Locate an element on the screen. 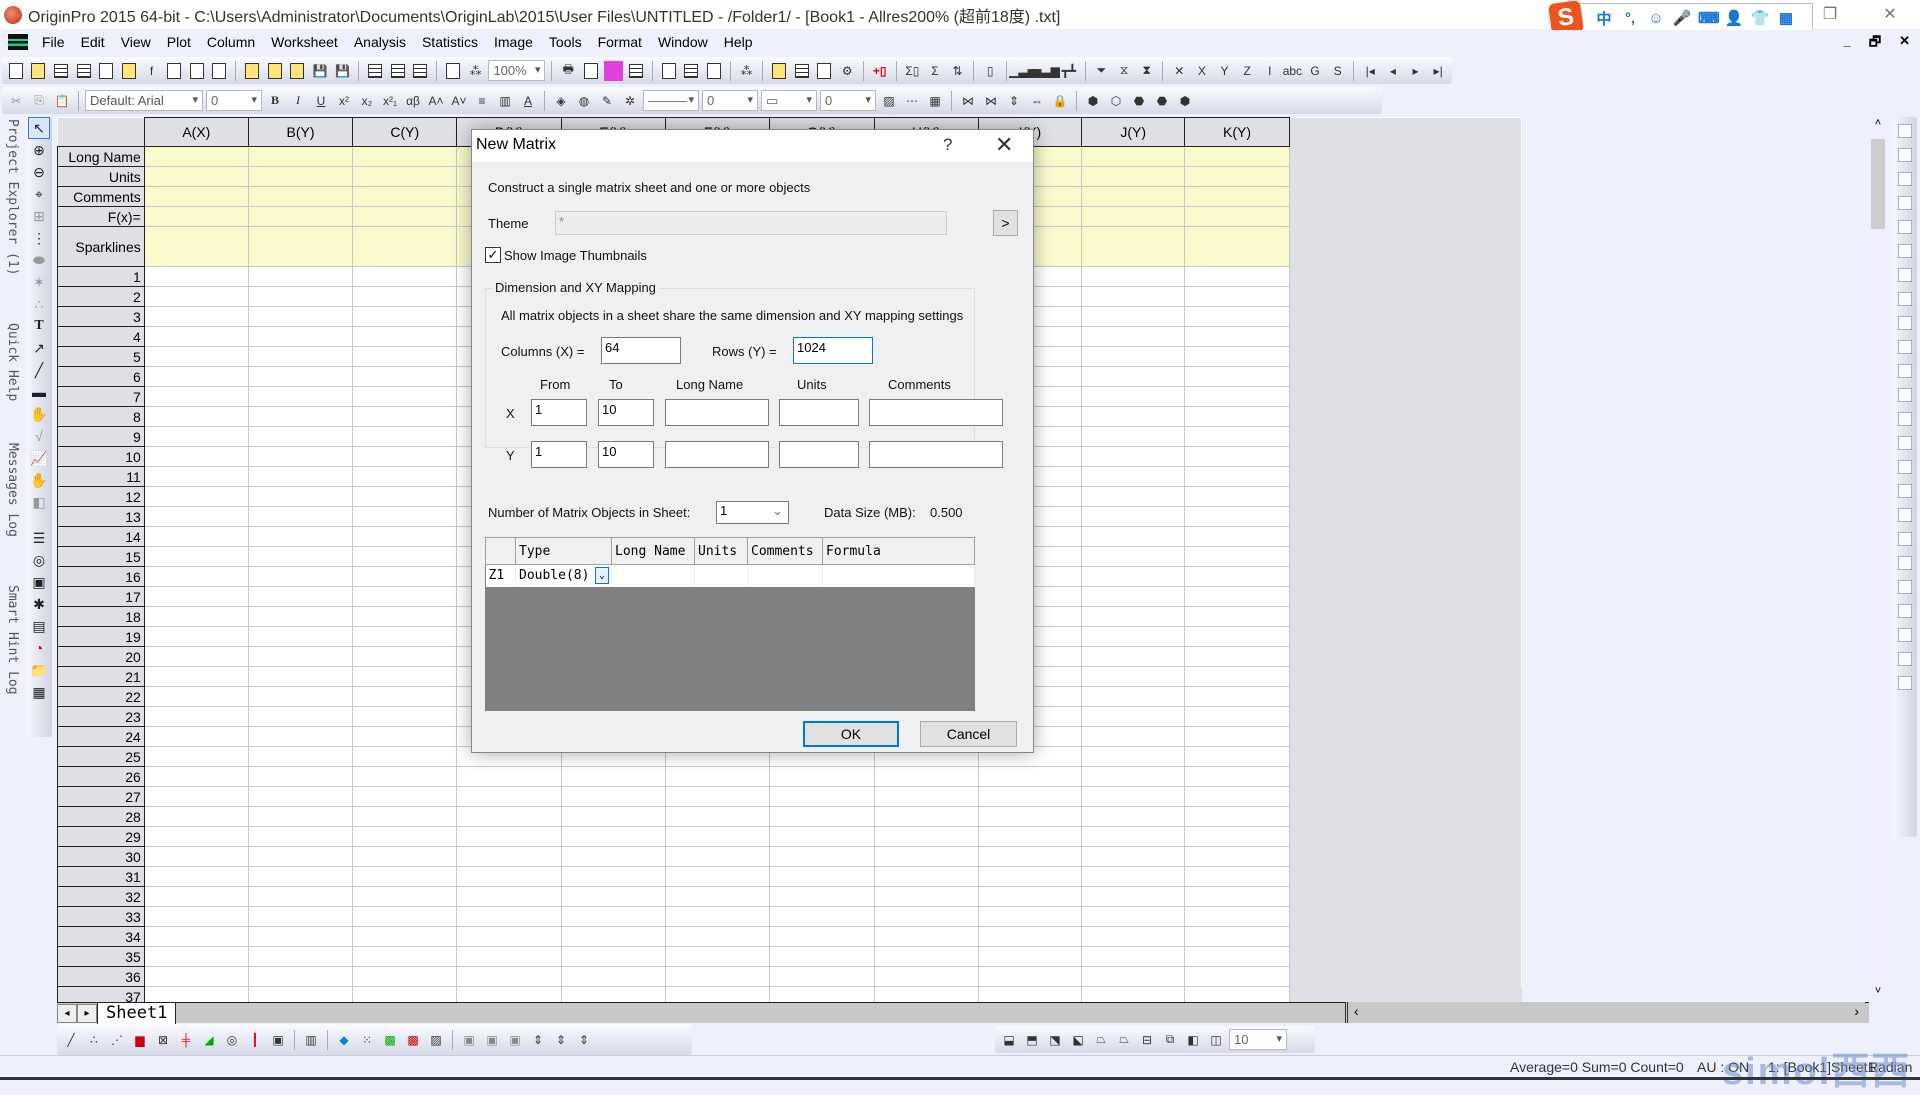 The image size is (1920, 1095). vertical-scrollbar: ˄ ˅ is located at coordinates (1878, 557).